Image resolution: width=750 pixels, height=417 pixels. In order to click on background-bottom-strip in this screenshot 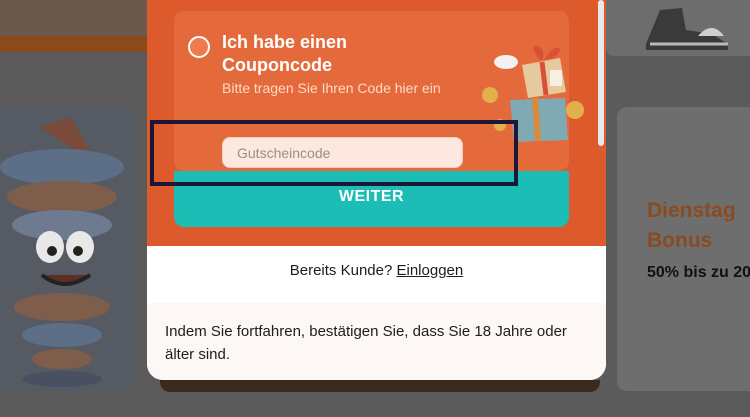, I will do `click(380, 386)`.